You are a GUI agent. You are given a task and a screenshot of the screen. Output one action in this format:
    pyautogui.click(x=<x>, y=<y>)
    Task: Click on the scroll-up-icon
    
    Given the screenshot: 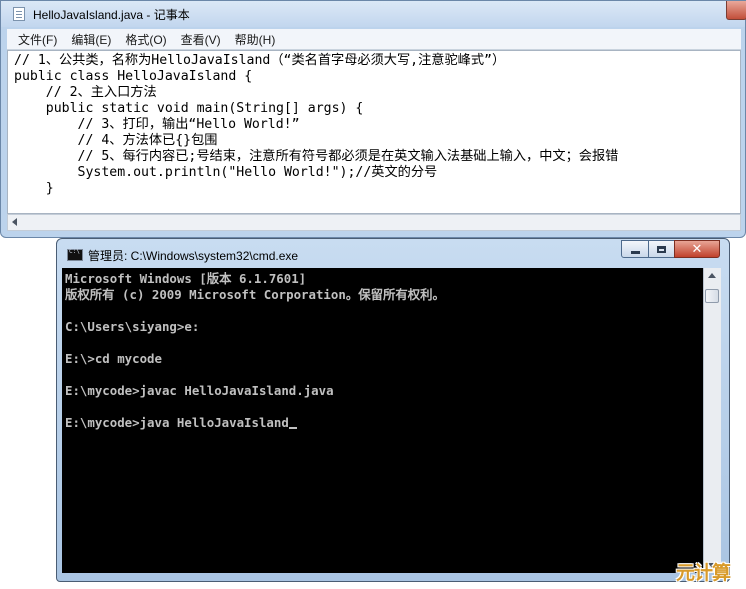 What is the action you would take?
    pyautogui.click(x=712, y=275)
    